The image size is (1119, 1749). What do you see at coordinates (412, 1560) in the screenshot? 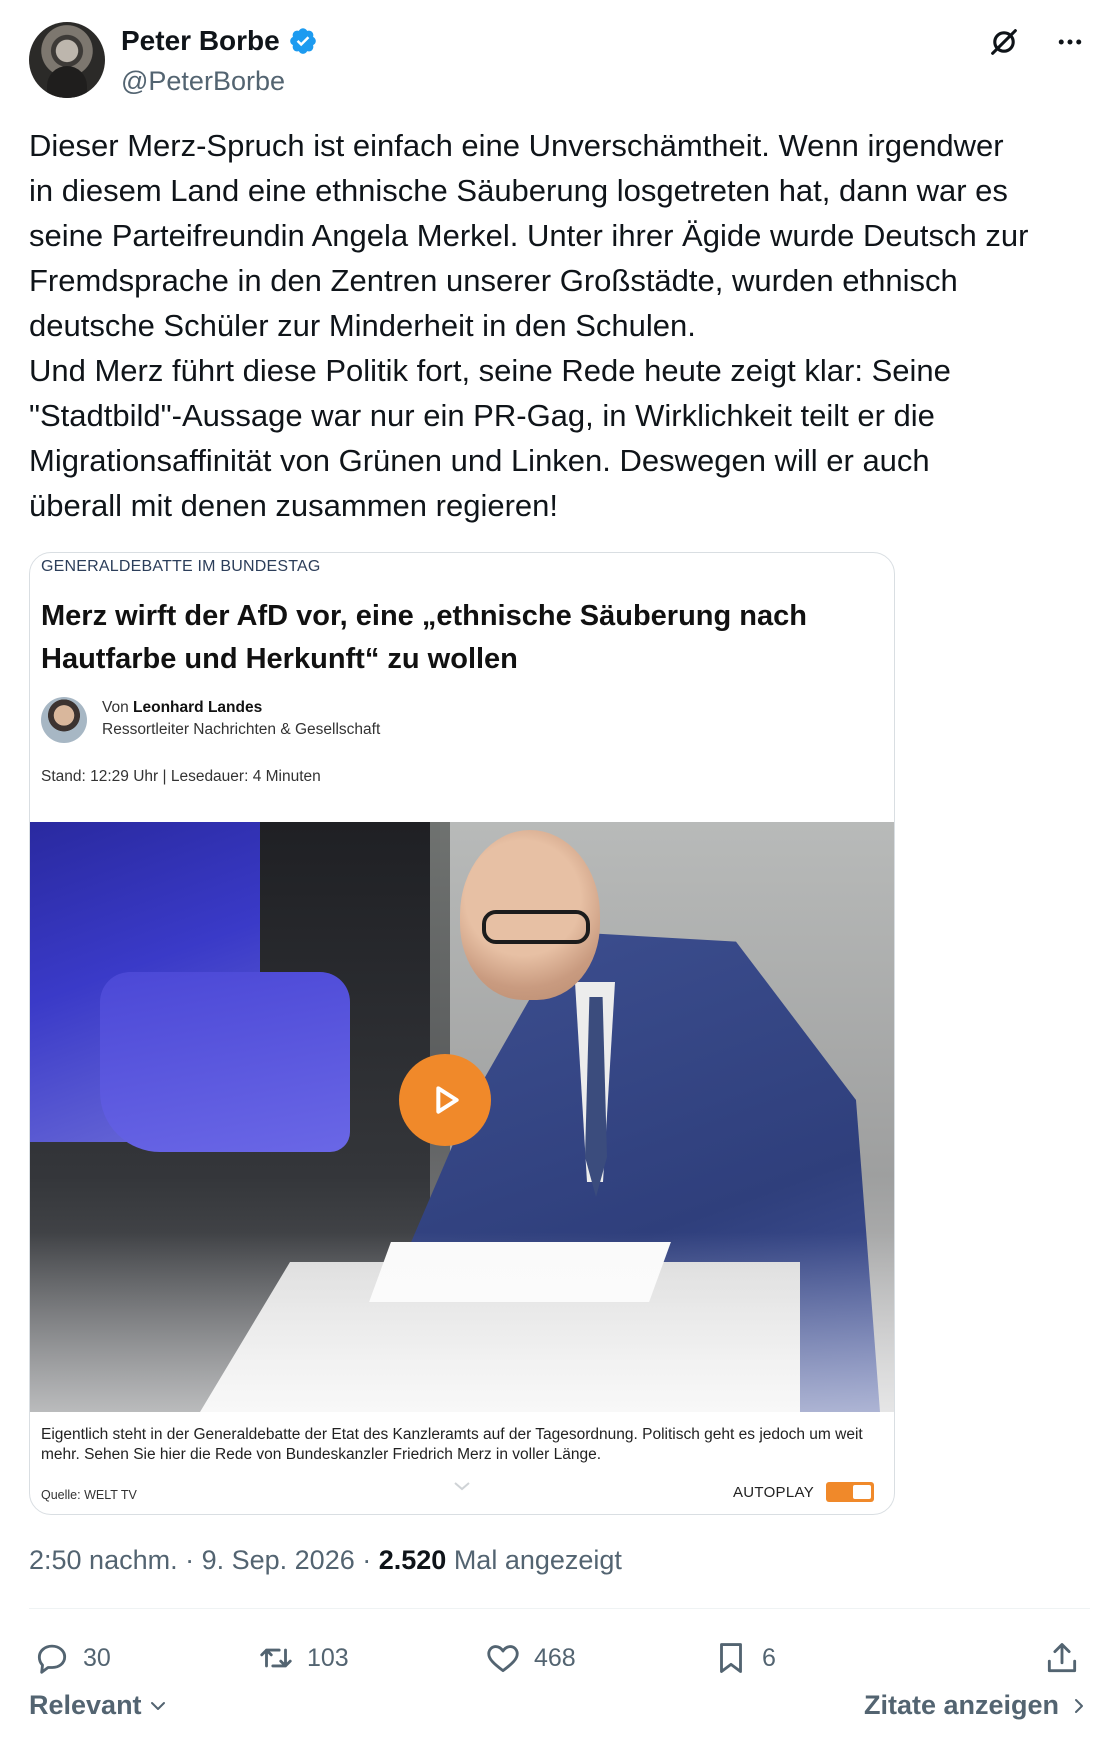
I see `view-count: 2.520` at bounding box center [412, 1560].